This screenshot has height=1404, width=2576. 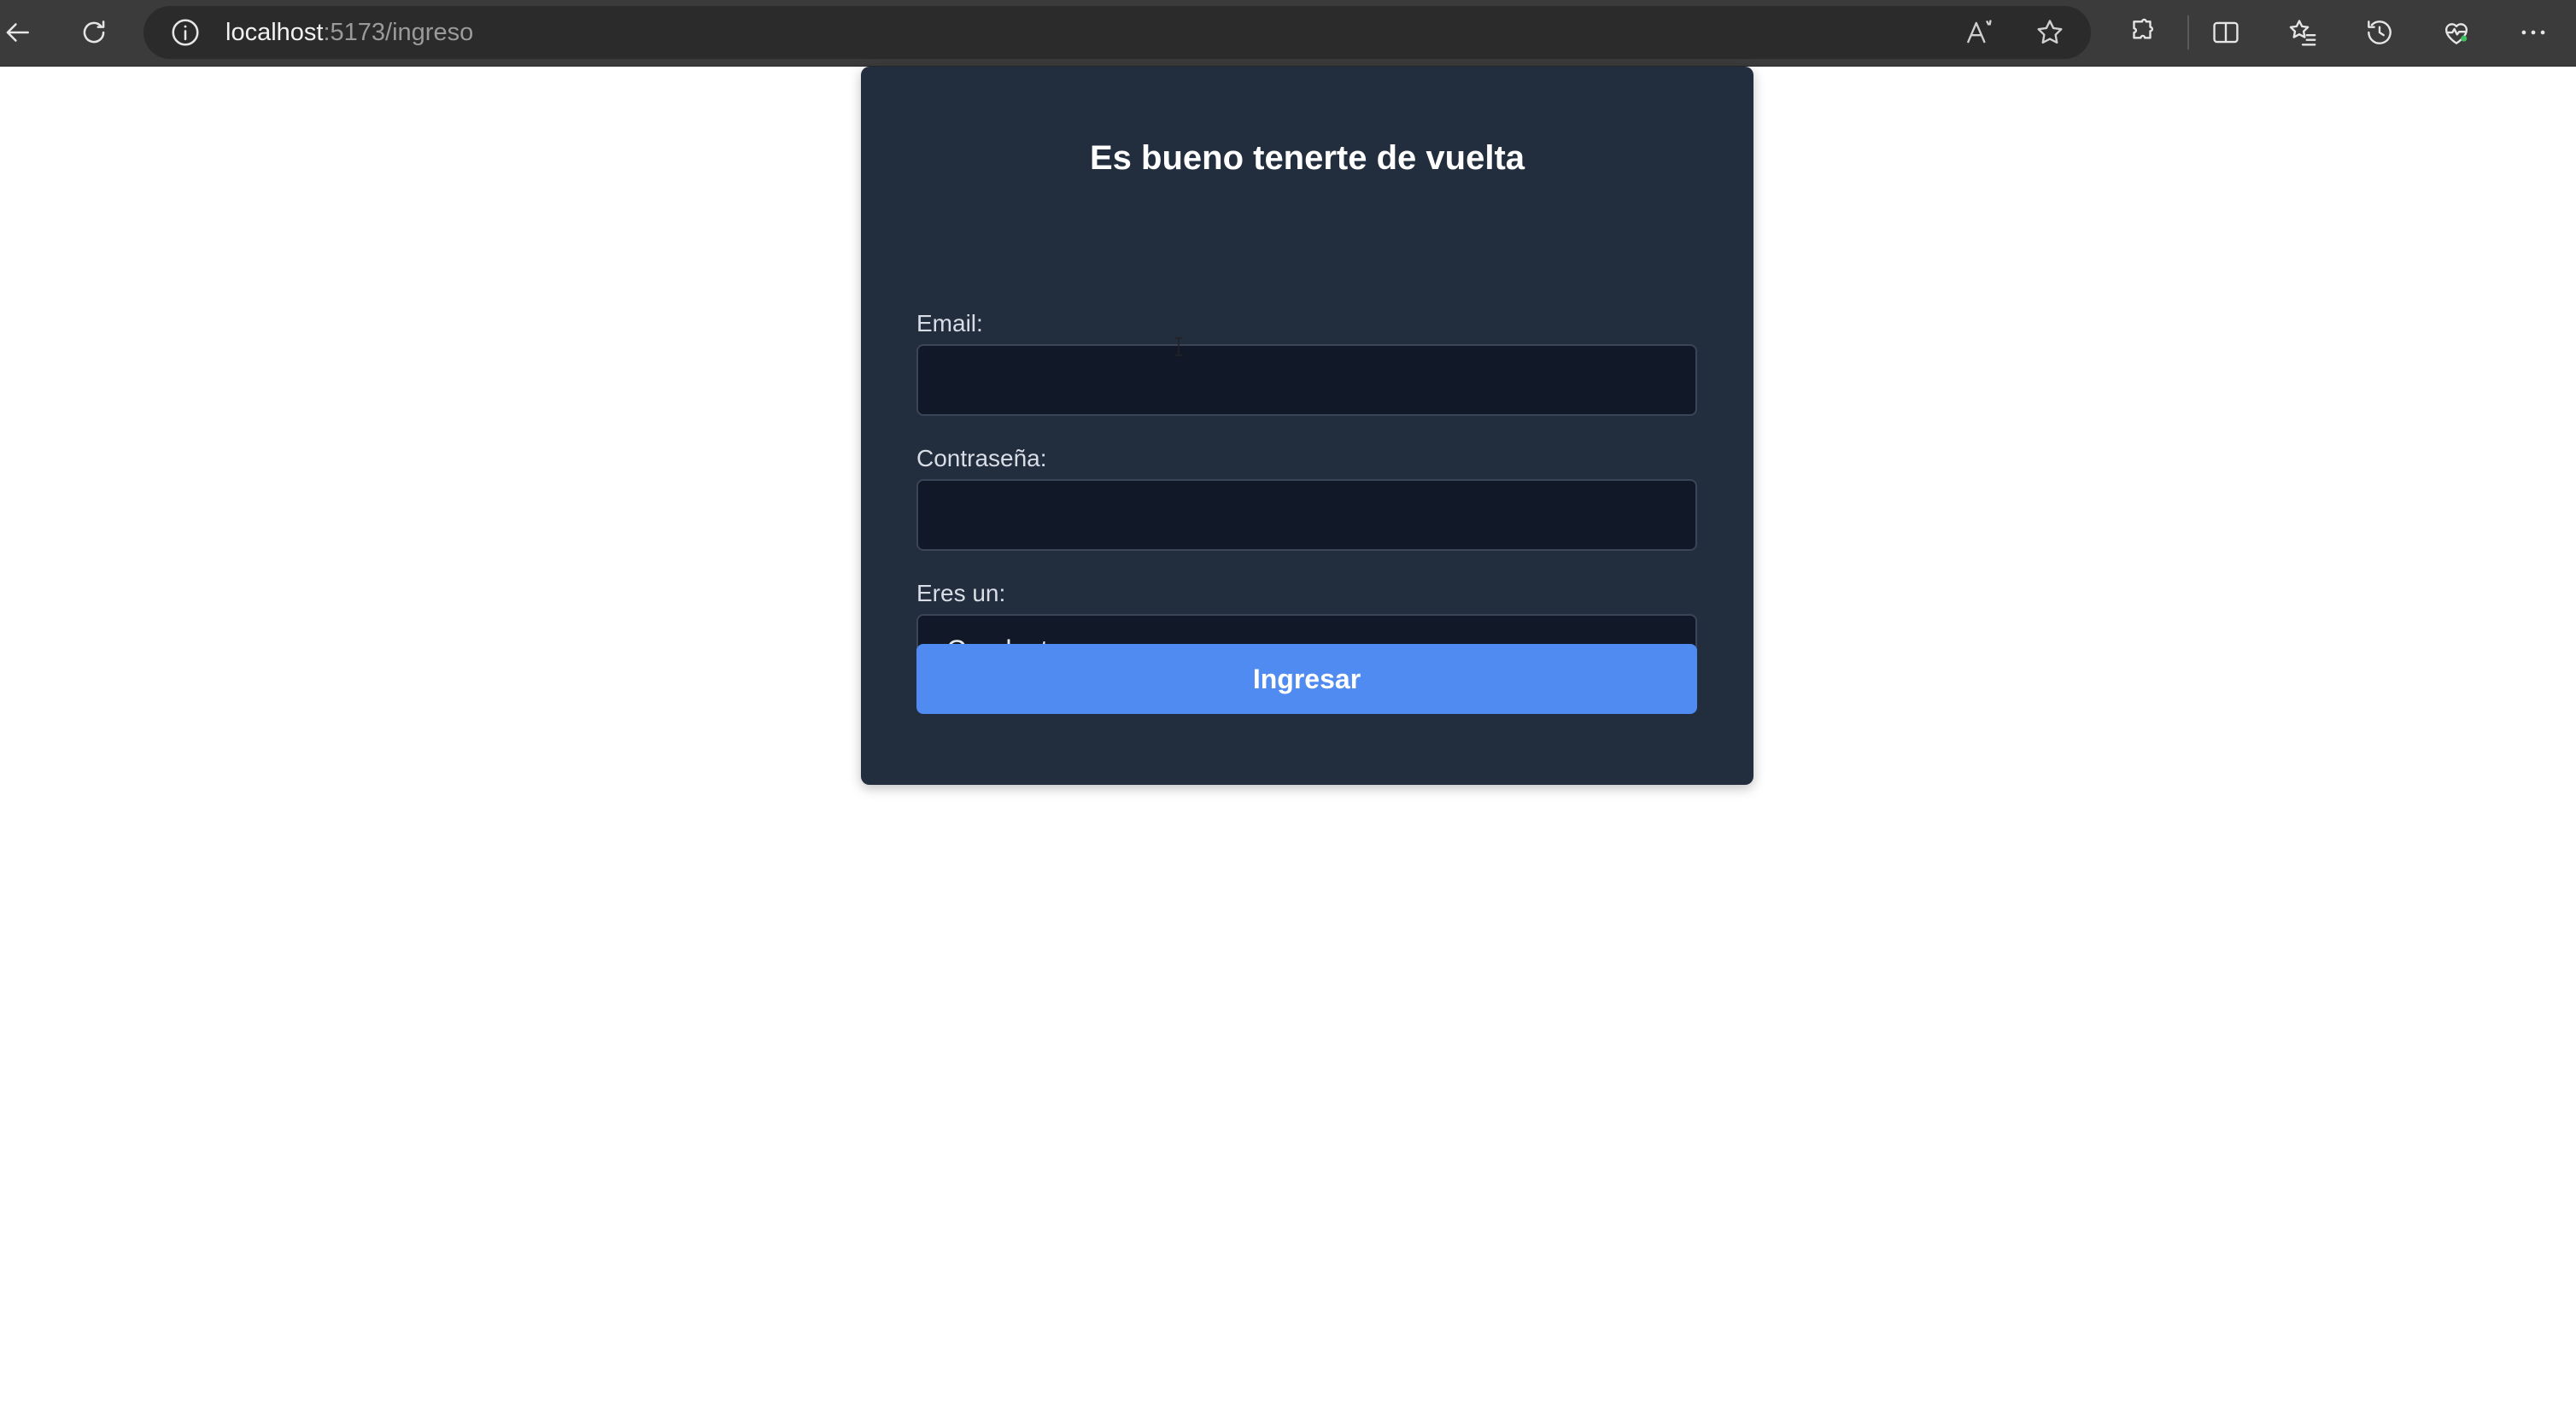 What do you see at coordinates (981, 458) in the screenshot?
I see `password-label: Contraseña:` at bounding box center [981, 458].